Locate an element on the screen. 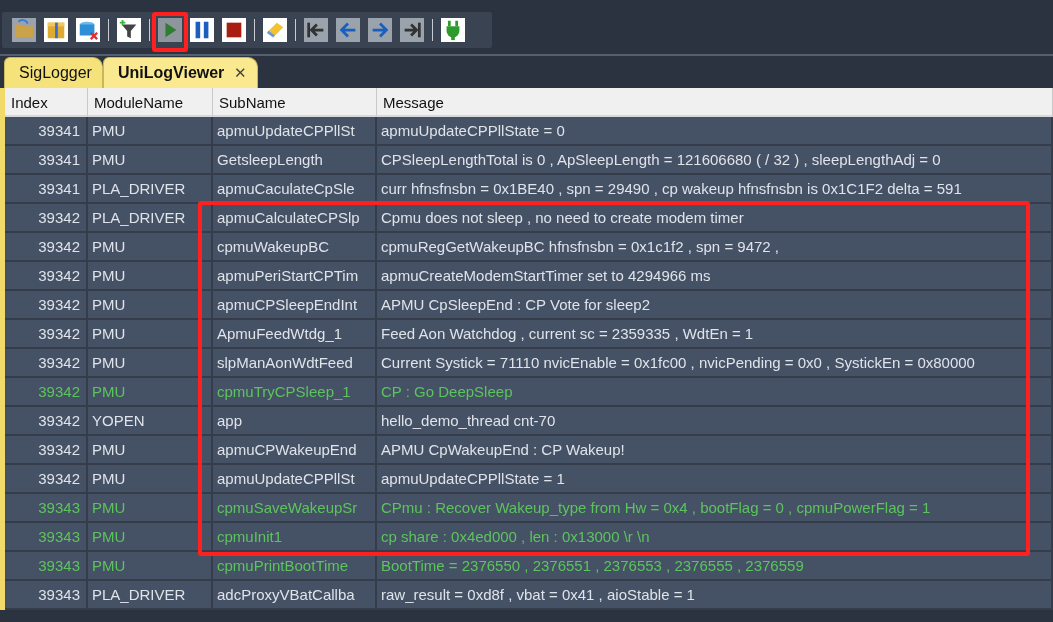 The width and height of the screenshot is (1053, 622). table-cell: YOPEN is located at coordinates (150, 421).